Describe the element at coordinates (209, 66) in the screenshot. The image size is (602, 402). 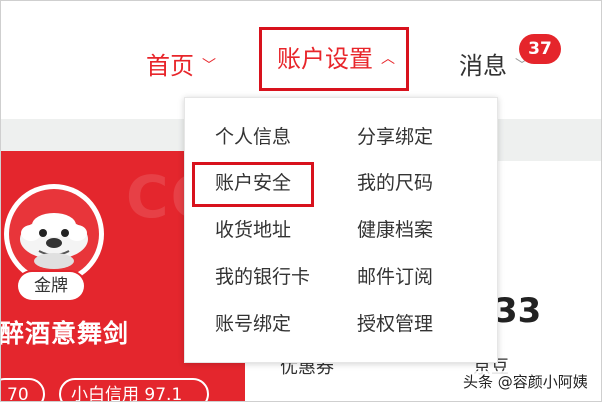
I see `chevron-down-icon: ﹀` at that location.